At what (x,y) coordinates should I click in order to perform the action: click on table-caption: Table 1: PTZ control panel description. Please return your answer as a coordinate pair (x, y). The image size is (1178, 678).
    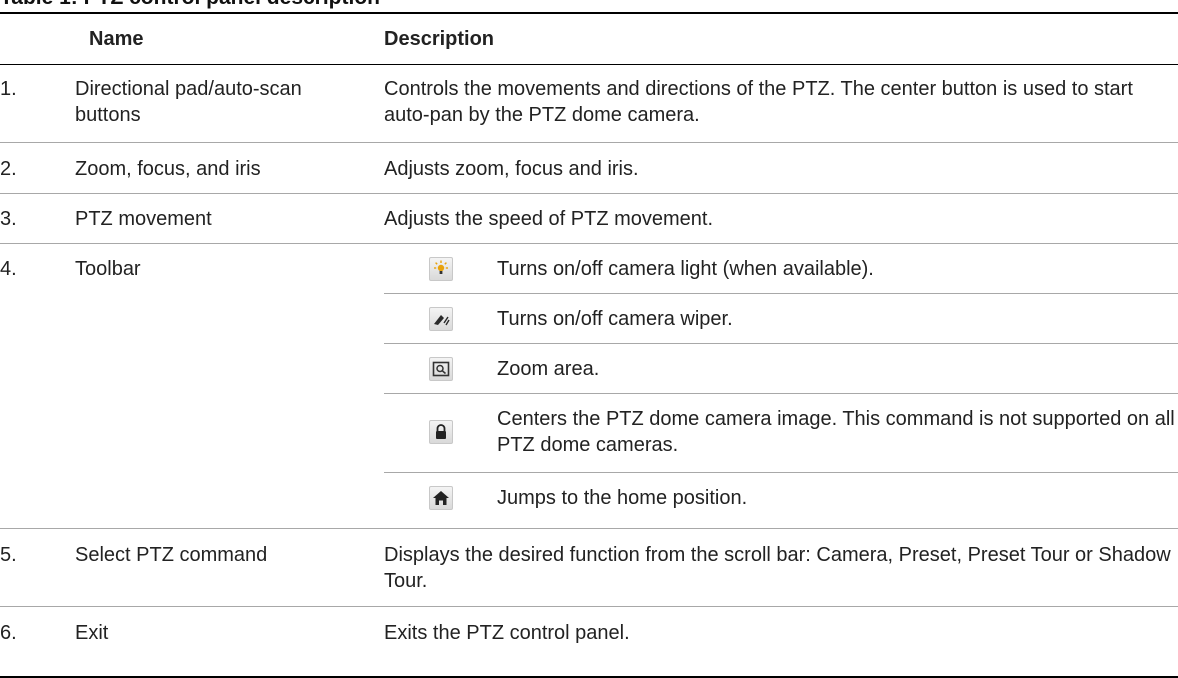
    Looking at the image, I should click on (589, 6).